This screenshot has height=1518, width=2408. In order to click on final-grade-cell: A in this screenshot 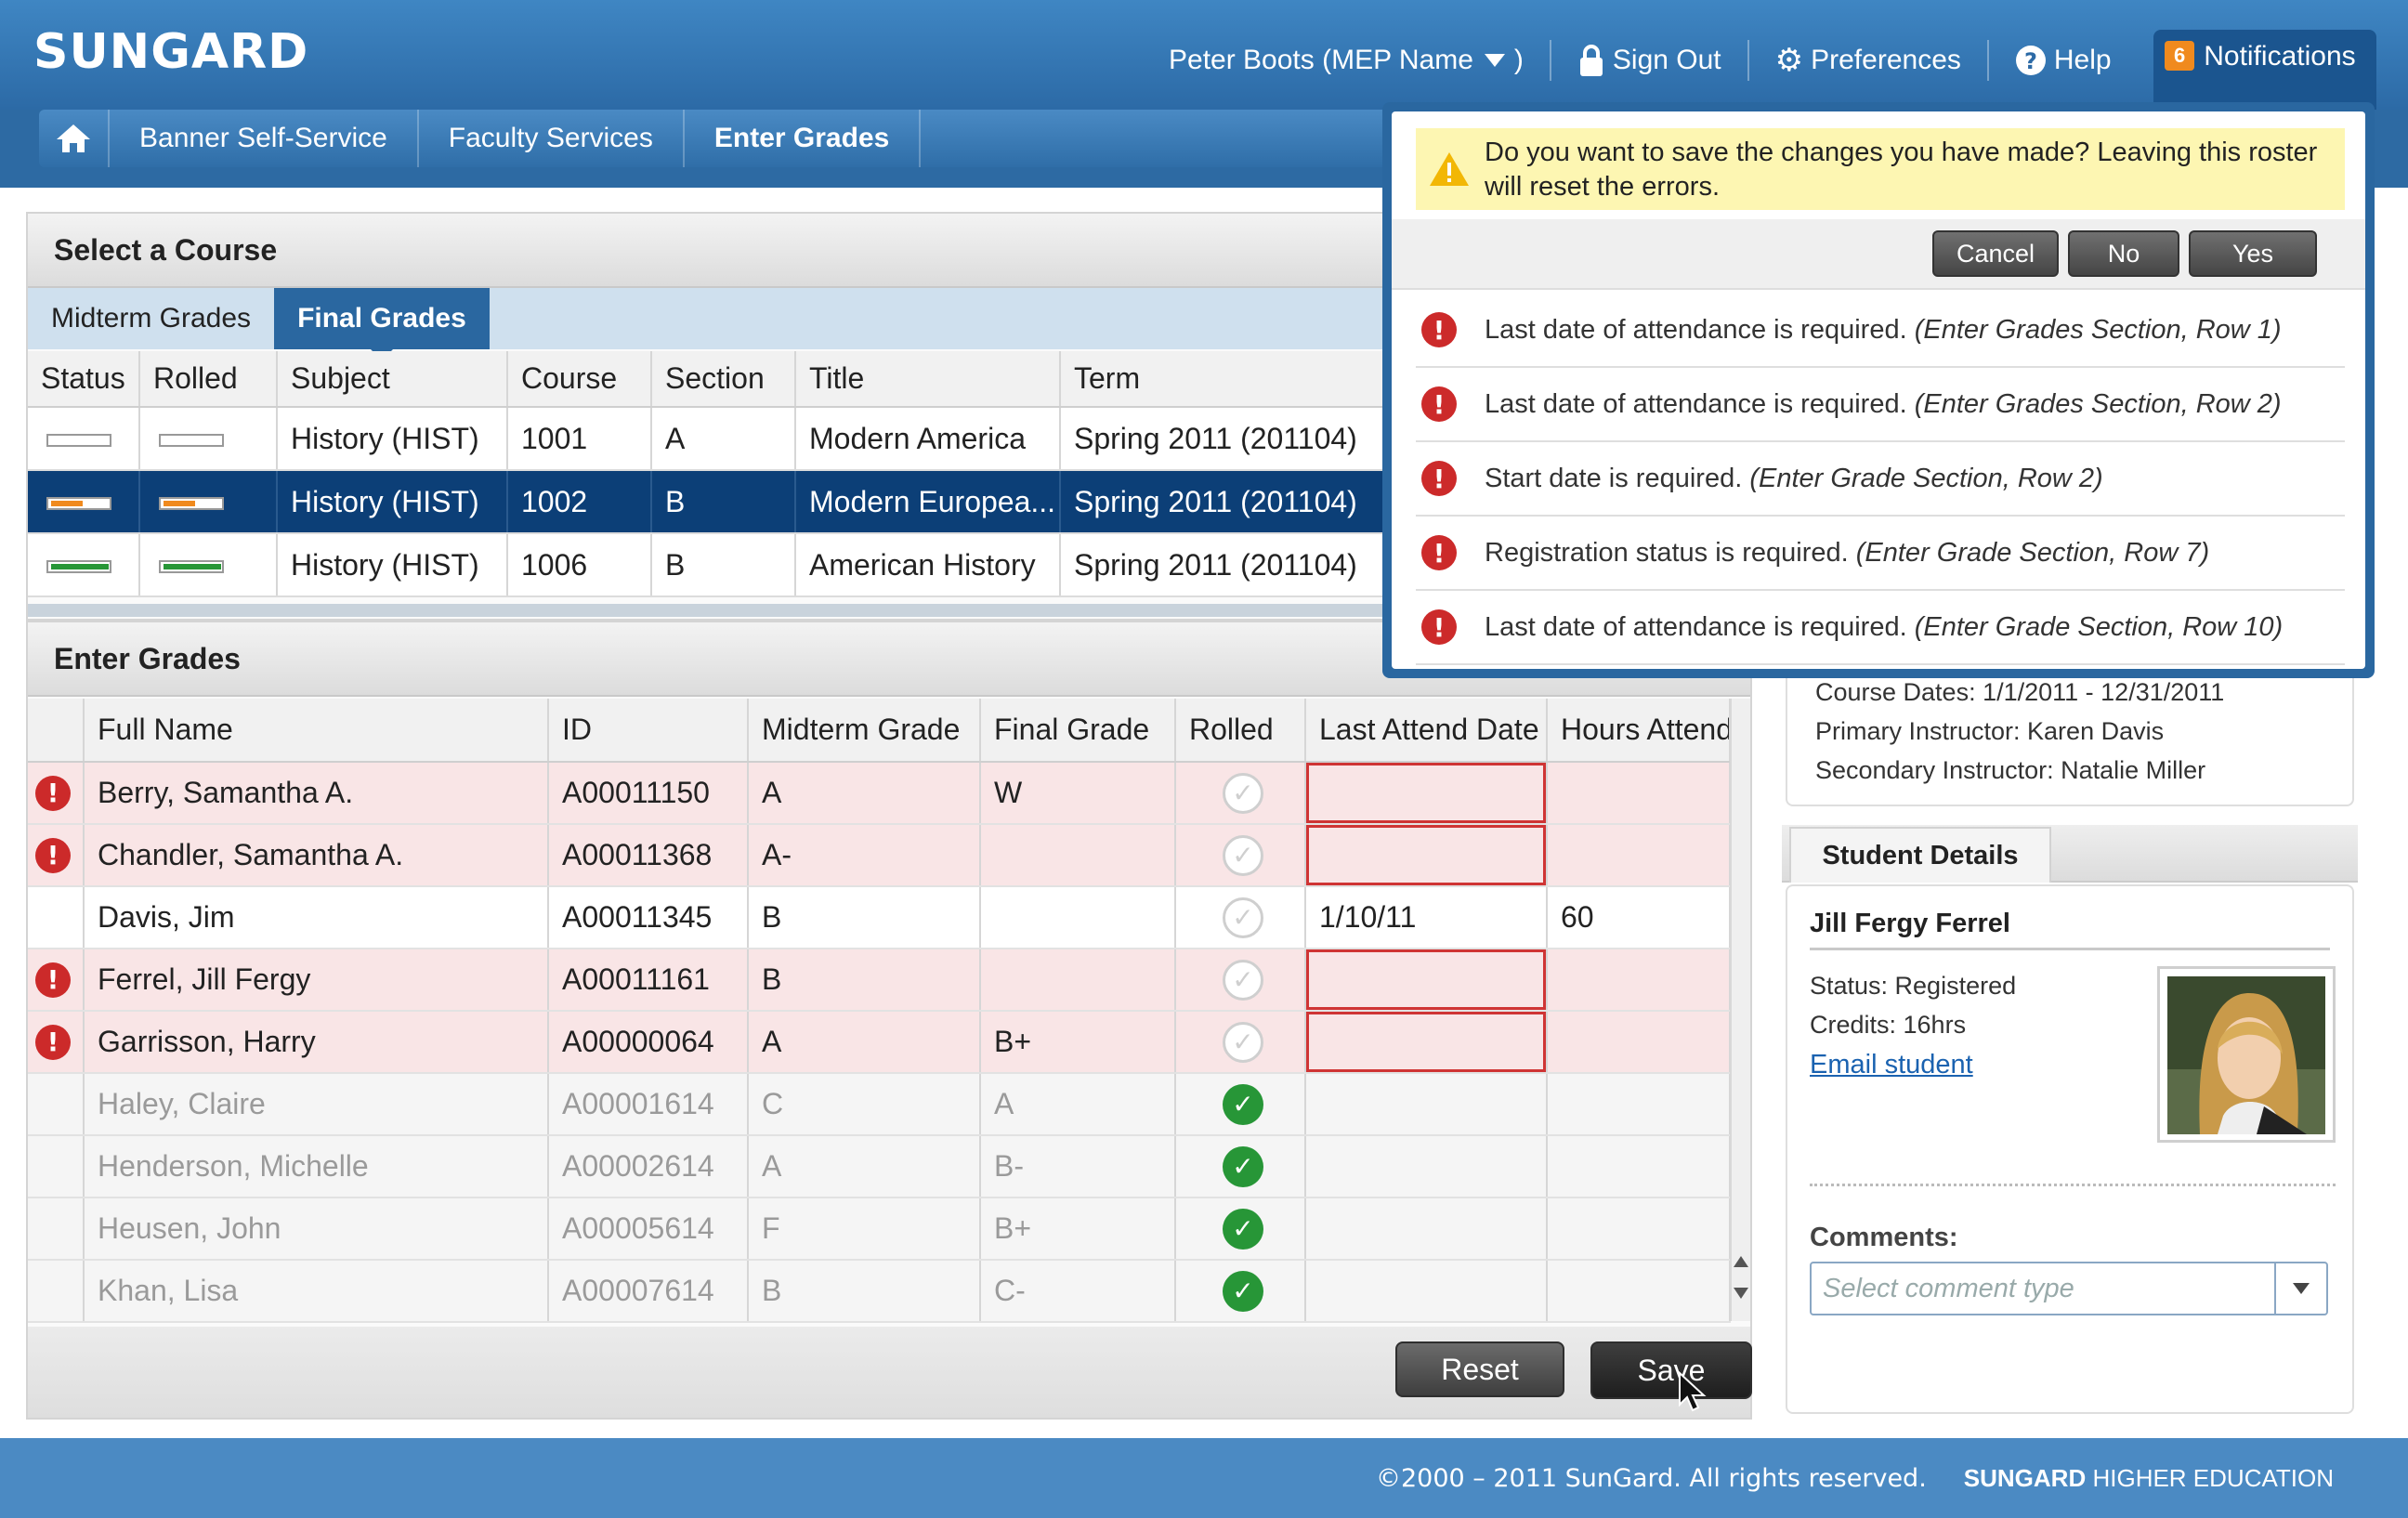, I will do `click(1078, 1105)`.